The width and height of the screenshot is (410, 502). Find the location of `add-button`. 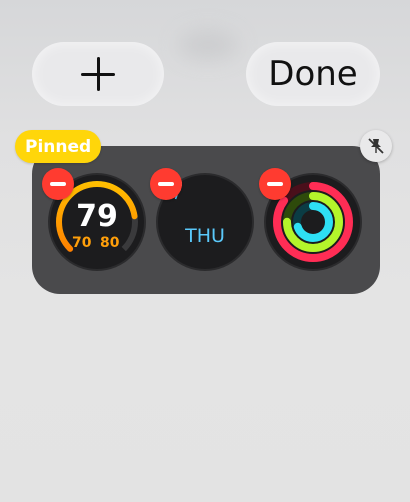

add-button is located at coordinates (98, 74).